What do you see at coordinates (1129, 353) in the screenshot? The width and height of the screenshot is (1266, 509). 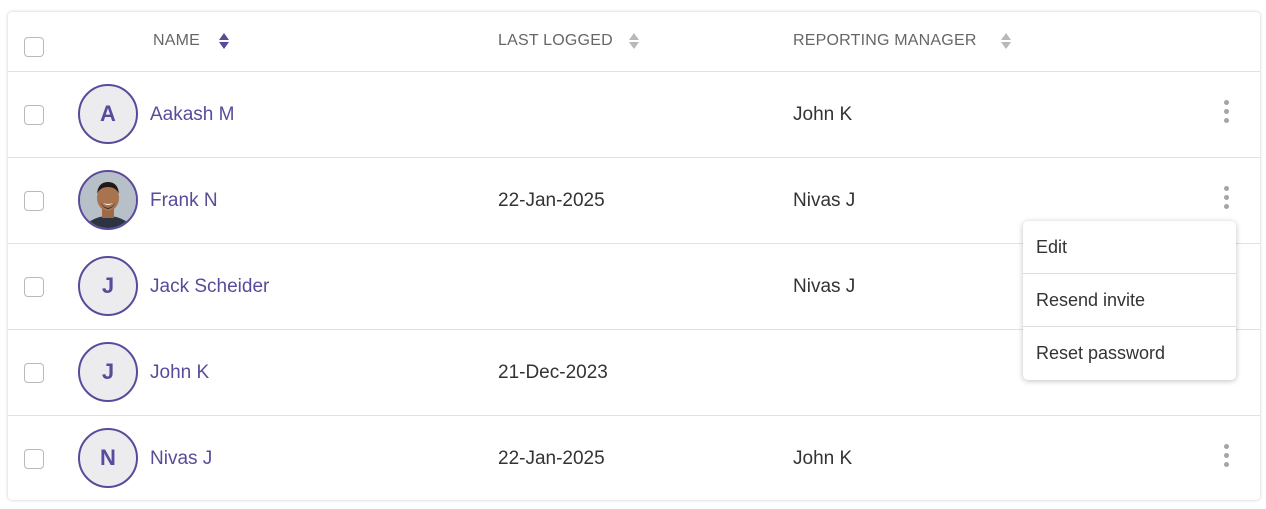 I see `menu-item-reset-password: Reset password` at bounding box center [1129, 353].